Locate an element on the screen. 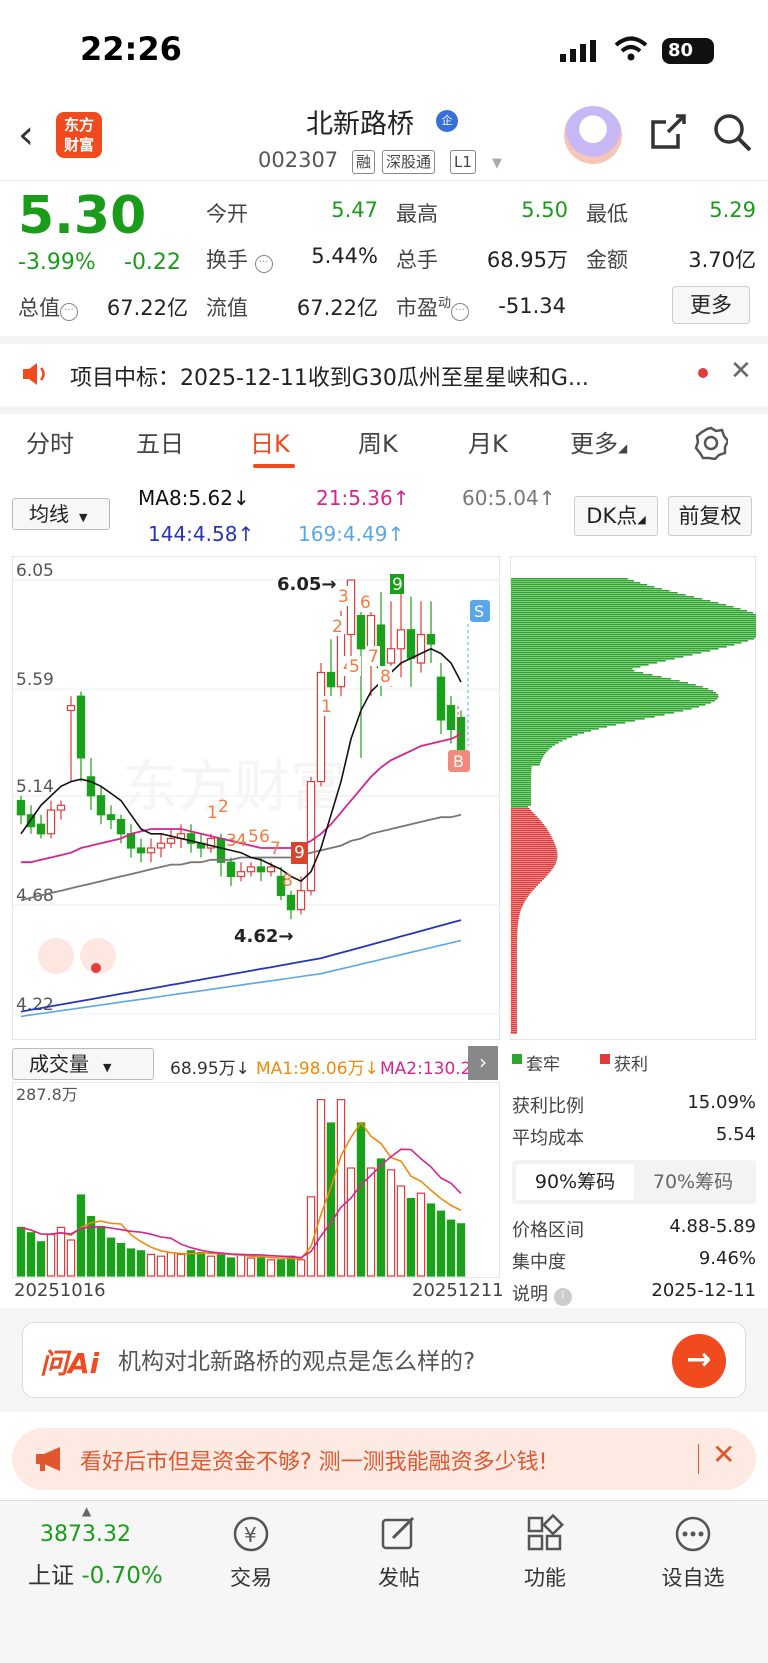 The width and height of the screenshot is (768, 1663). volume-chart: 287.8万 is located at coordinates (256, 1180).